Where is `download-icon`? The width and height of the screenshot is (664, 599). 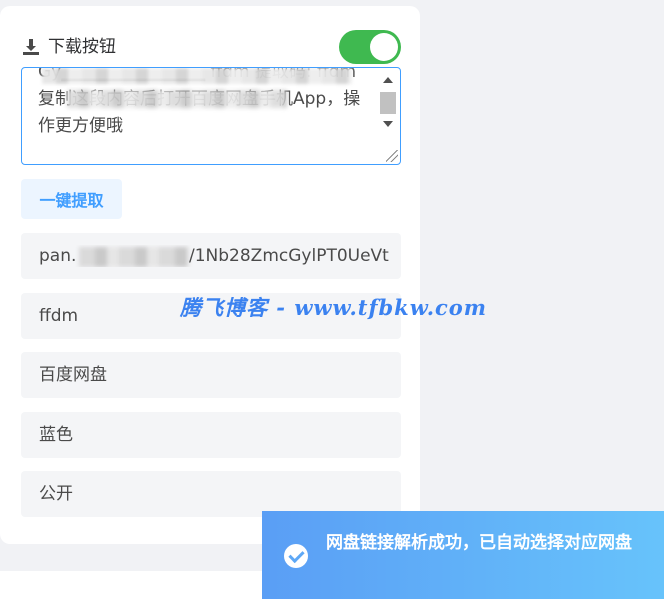
download-icon is located at coordinates (31, 47).